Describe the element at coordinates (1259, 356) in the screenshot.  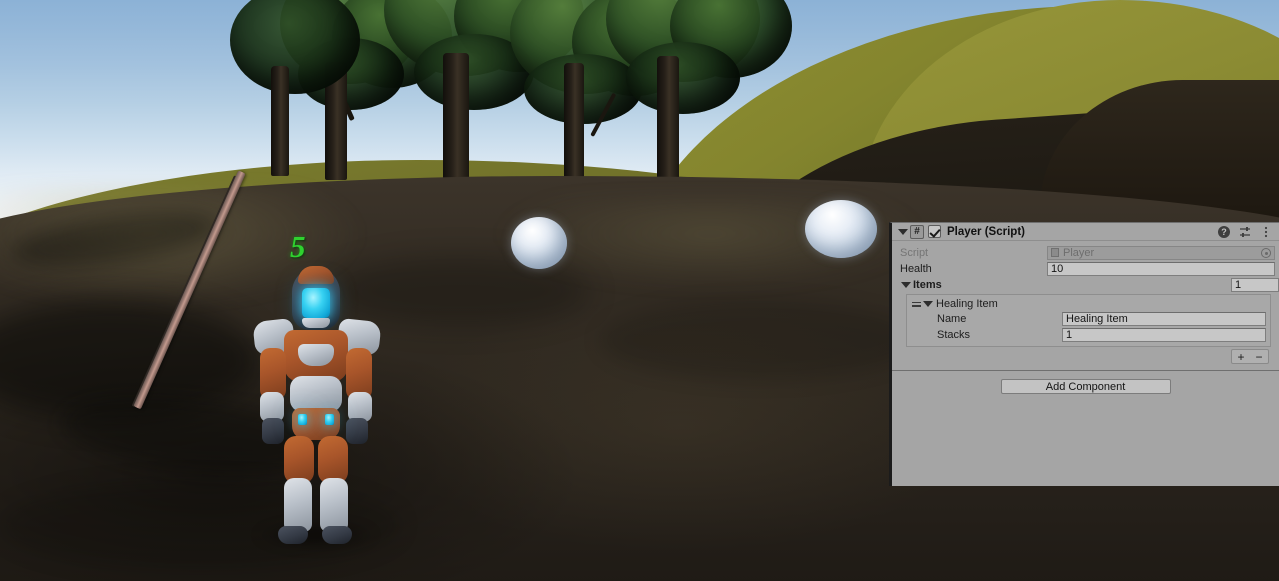
I see `remove-array-element-button: −` at that location.